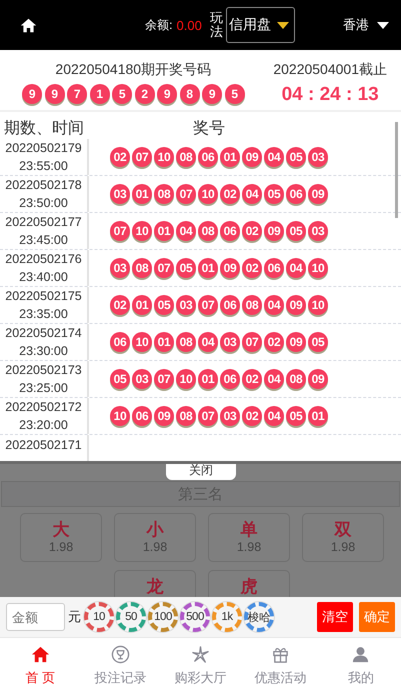 This screenshot has width=401, height=693. What do you see at coordinates (343, 537) in the screenshot?
I see `bet-option: 双 1.98` at bounding box center [343, 537].